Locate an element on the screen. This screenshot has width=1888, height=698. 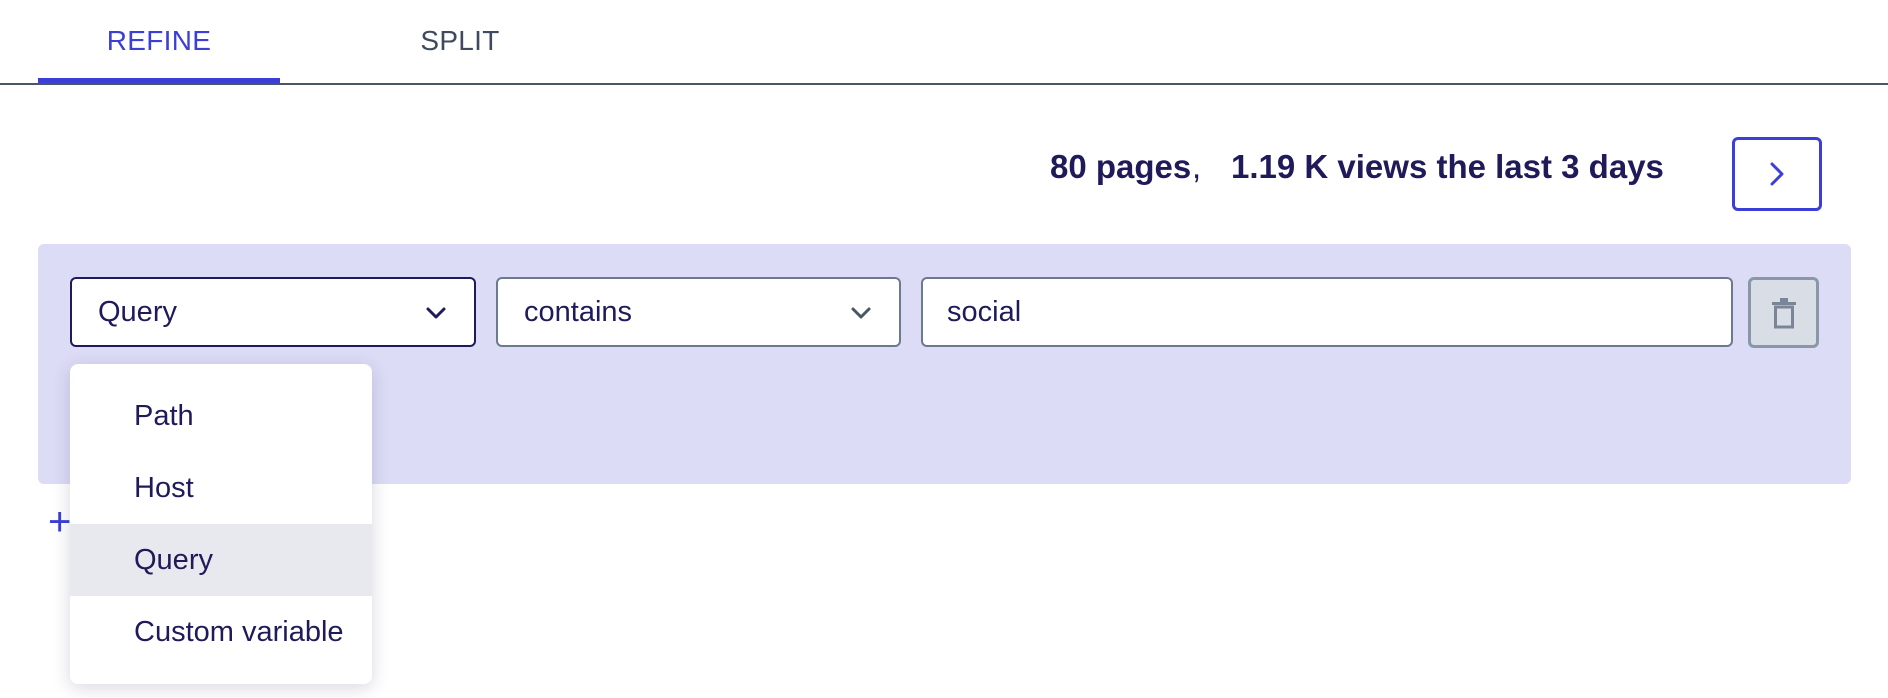
tab-refine: REFINE is located at coordinates (159, 41).